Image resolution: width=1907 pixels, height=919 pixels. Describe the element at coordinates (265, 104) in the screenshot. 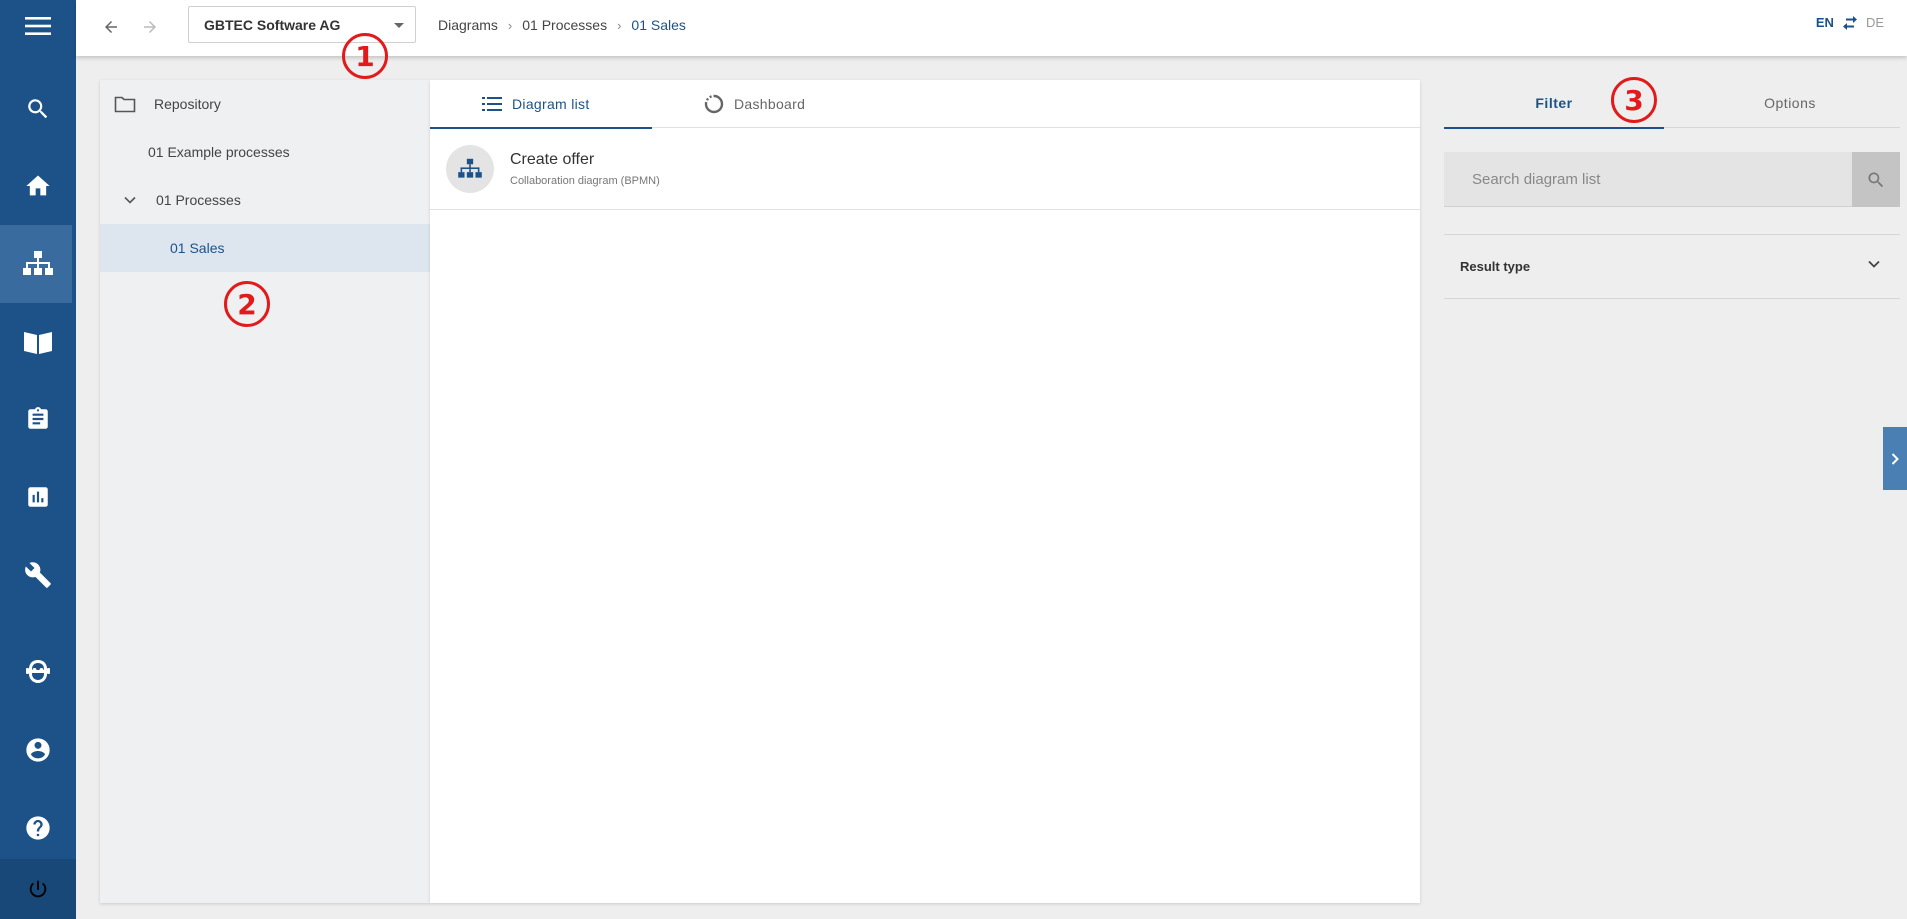

I see `tree-item-repository: Repository` at that location.